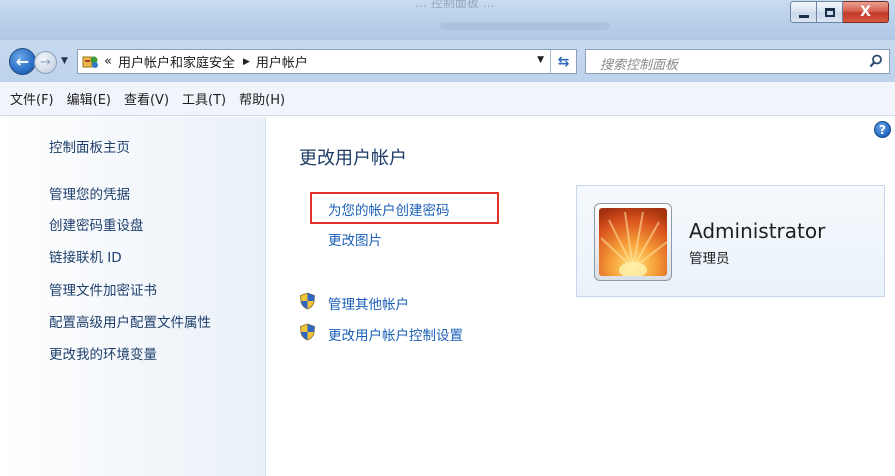 The image size is (895, 476). What do you see at coordinates (525, 26) in the screenshot?
I see `background-blur` at bounding box center [525, 26].